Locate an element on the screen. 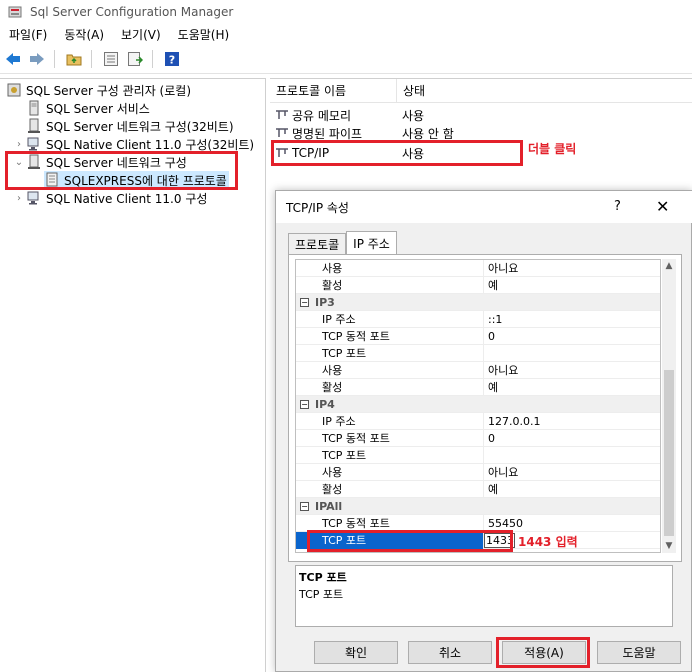 The height and width of the screenshot is (672, 692). scroll-down-arrow-icon: ▼ is located at coordinates (669, 546).